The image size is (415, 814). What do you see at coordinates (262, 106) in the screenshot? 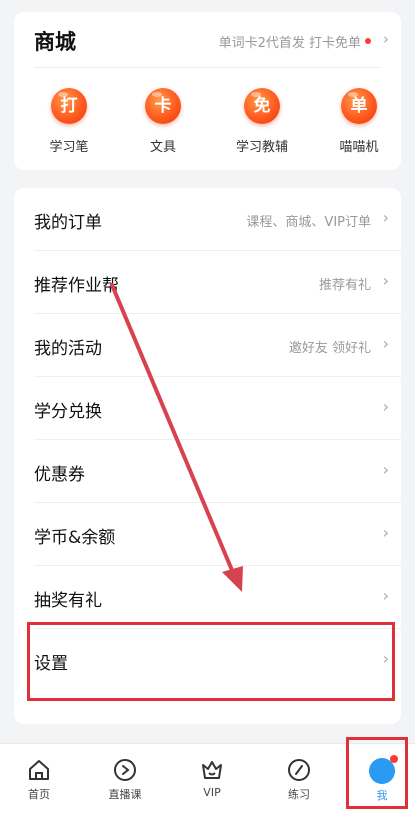
I see `mian-badge-icon: 免` at bounding box center [262, 106].